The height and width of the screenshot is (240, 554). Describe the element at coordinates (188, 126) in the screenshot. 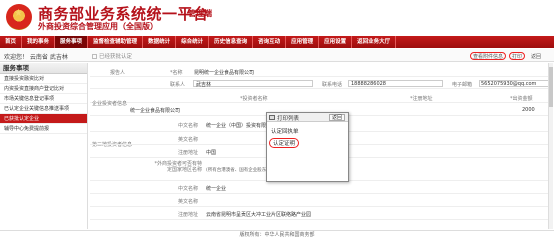

I see `cn-name-label: 中文名称` at that location.